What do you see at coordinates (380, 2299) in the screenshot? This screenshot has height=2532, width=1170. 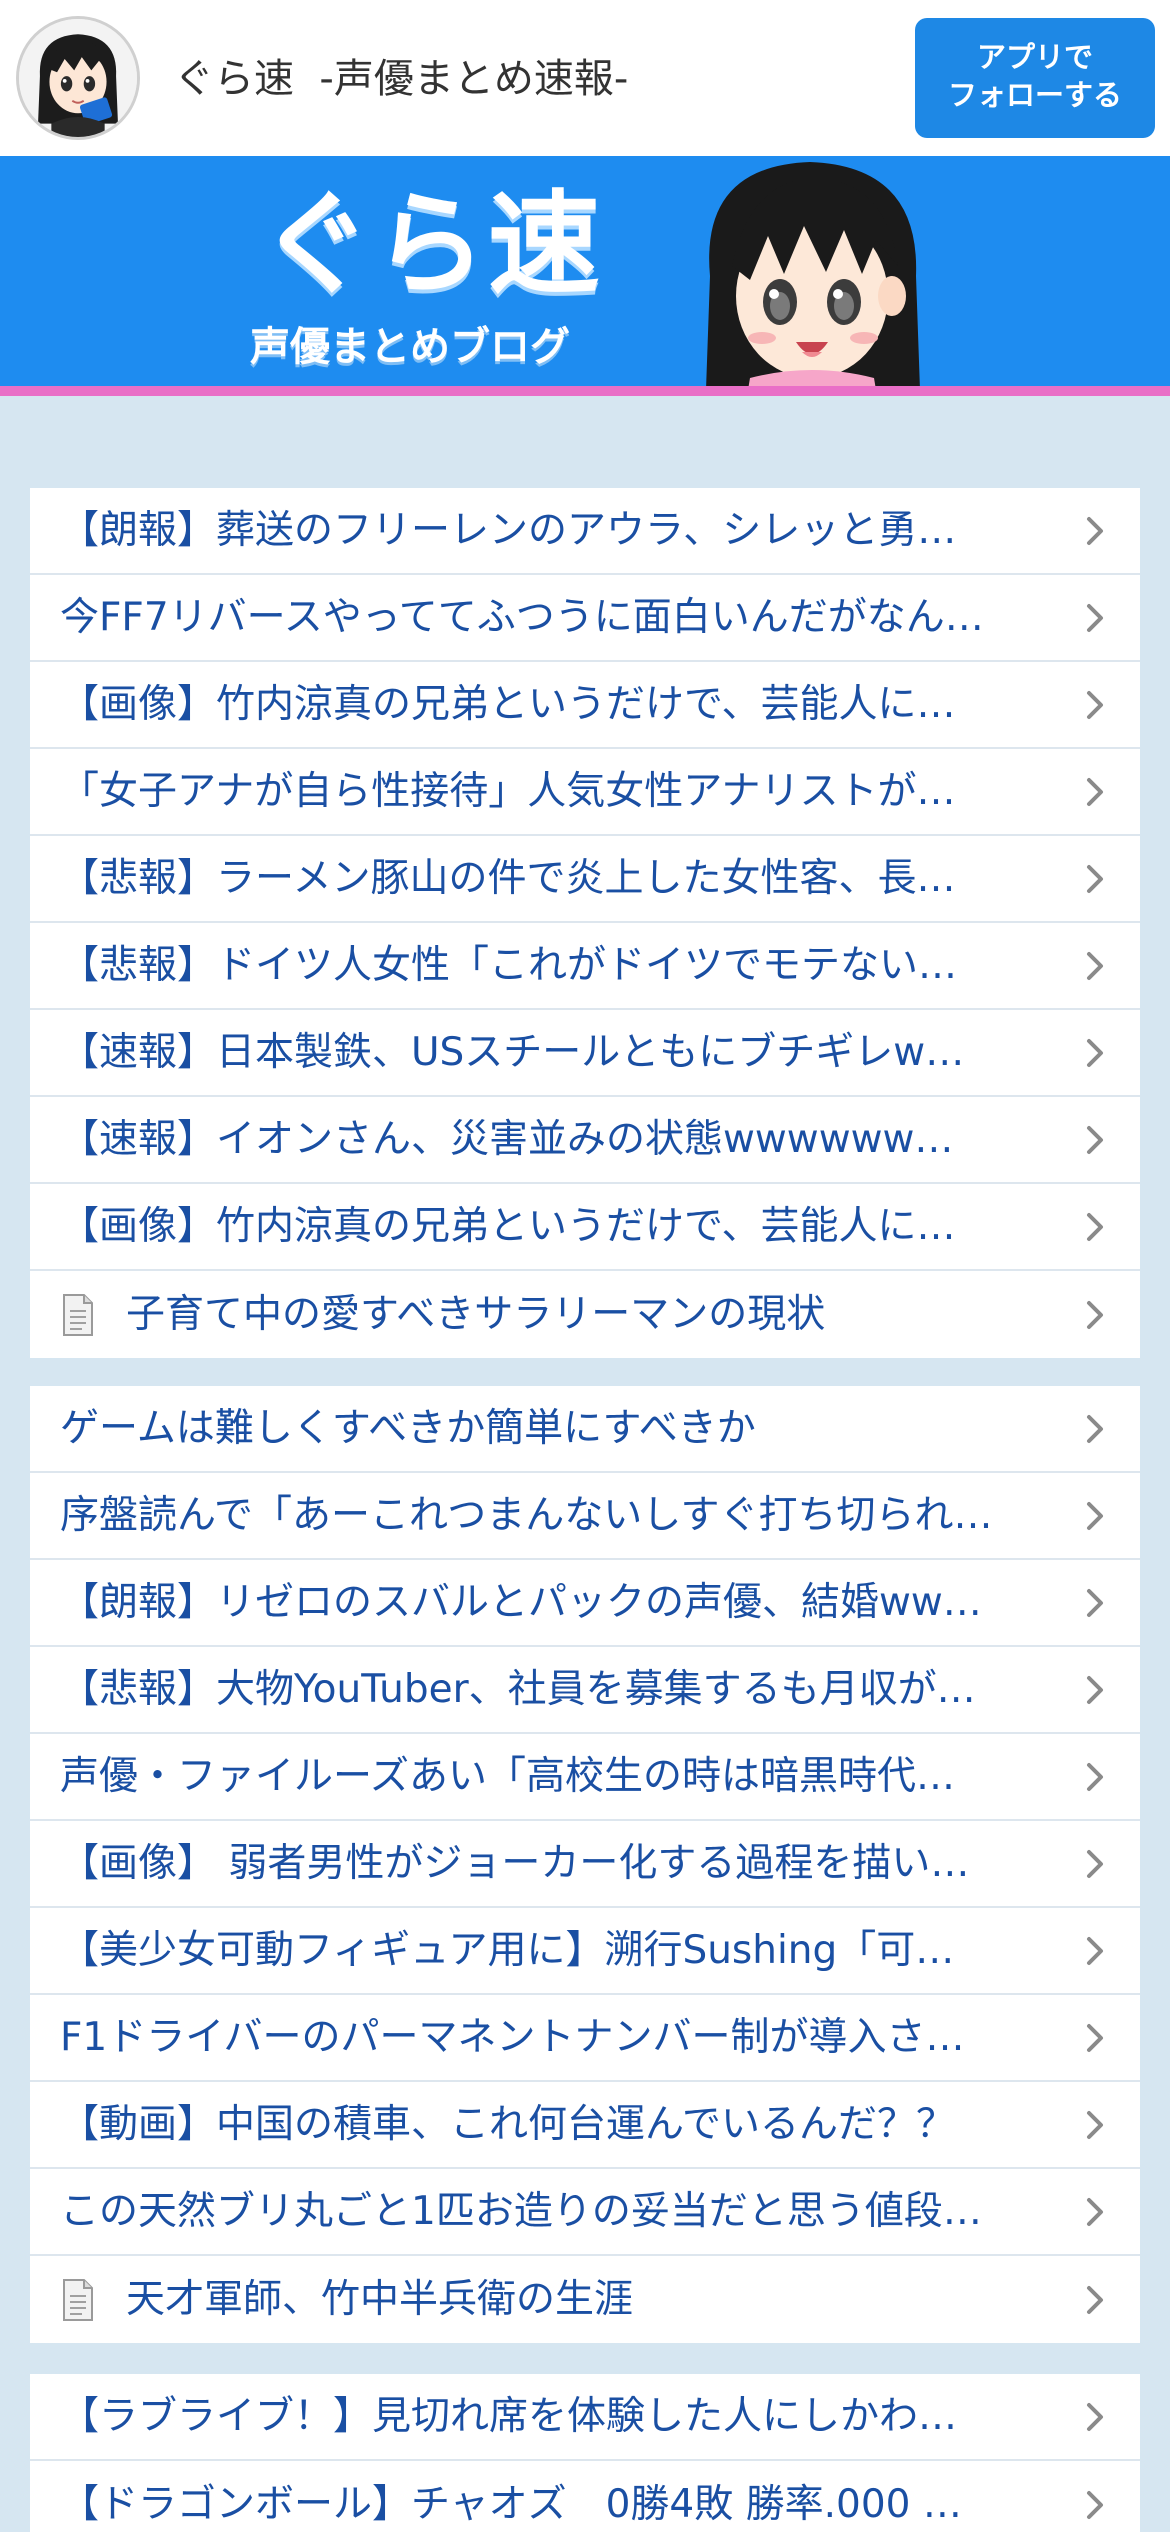 I see `article-title: 天才軍師、竹中半兵衛の生涯` at bounding box center [380, 2299].